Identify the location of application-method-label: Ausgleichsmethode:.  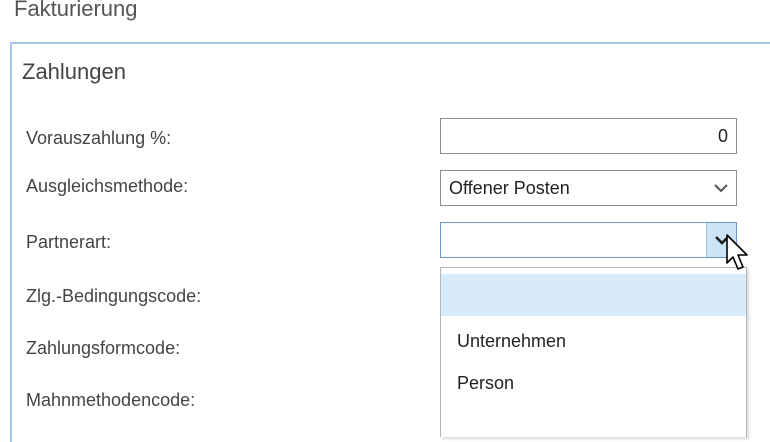
(107, 186).